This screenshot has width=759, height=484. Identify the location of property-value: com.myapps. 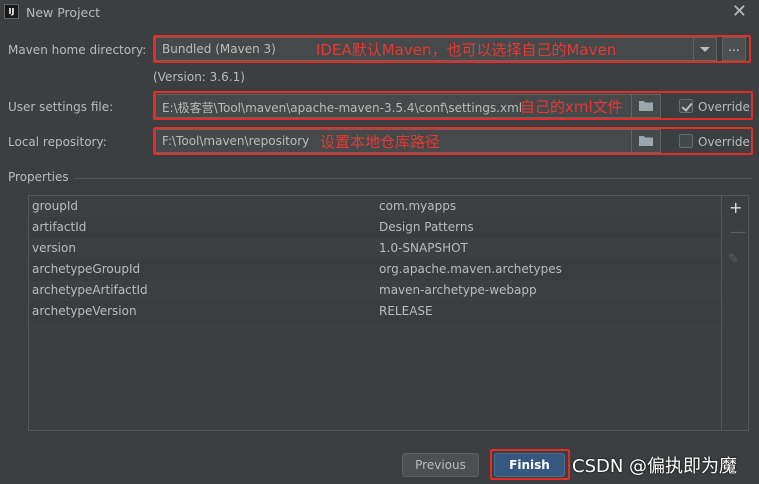
(418, 206).